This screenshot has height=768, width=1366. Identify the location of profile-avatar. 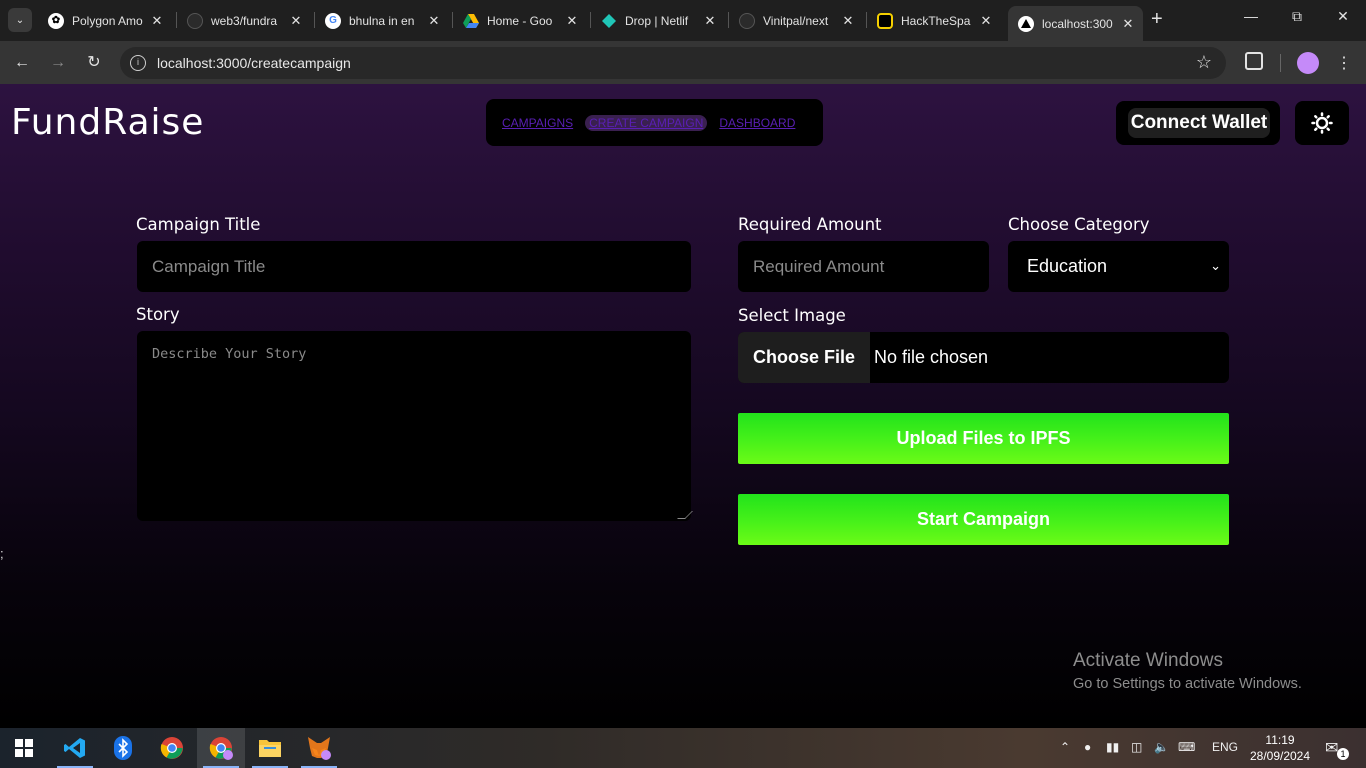
(1308, 63).